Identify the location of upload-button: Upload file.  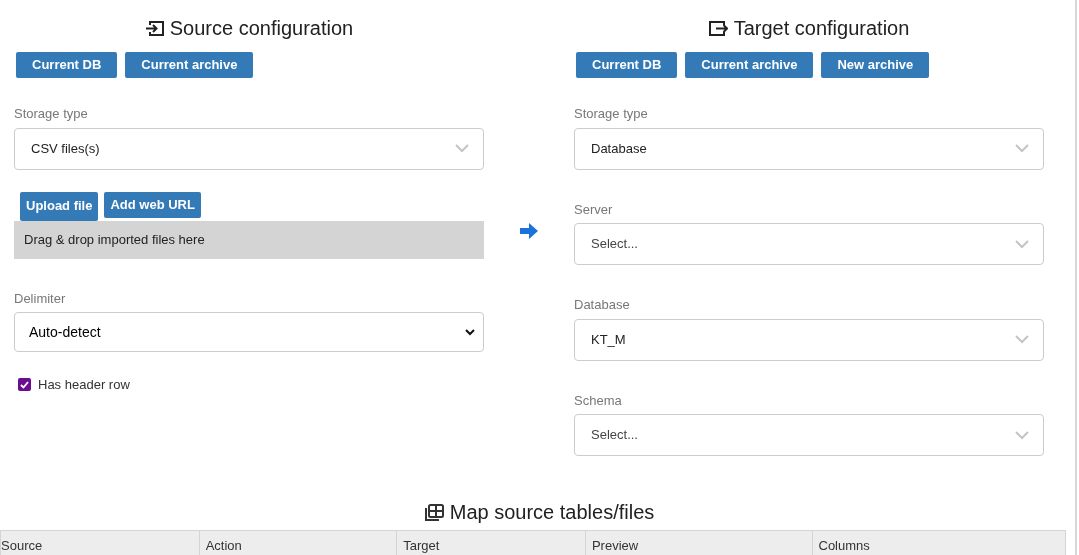
(59, 206).